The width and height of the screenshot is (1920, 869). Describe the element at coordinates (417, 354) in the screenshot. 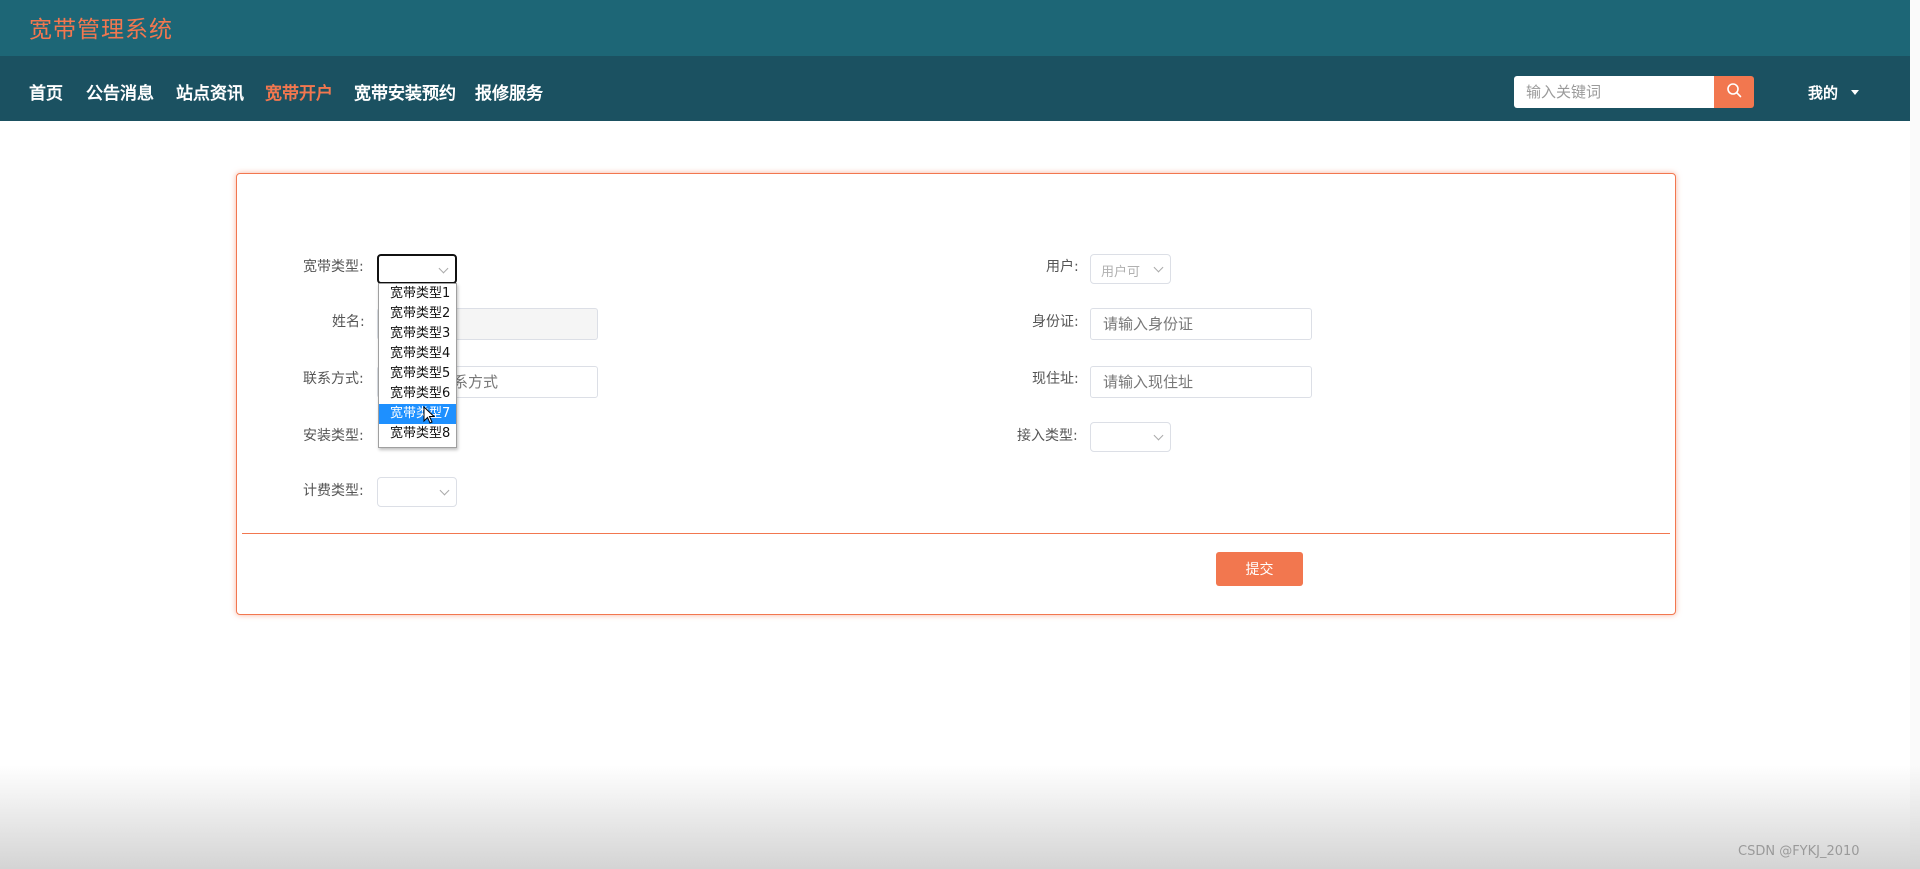

I see `dropdown-option-4: 宽带类型4` at that location.